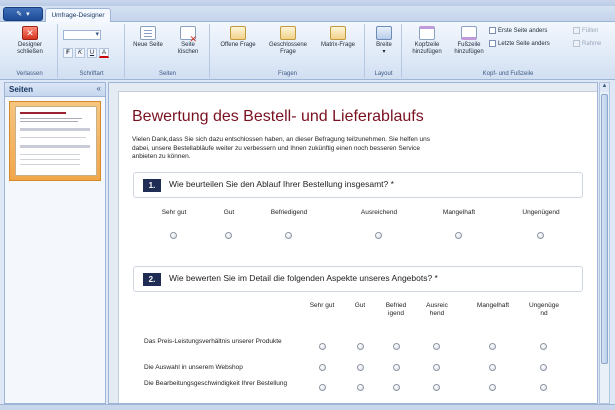  Describe the element at coordinates (29, 74) in the screenshot. I see `group-label: Verlassen` at that location.